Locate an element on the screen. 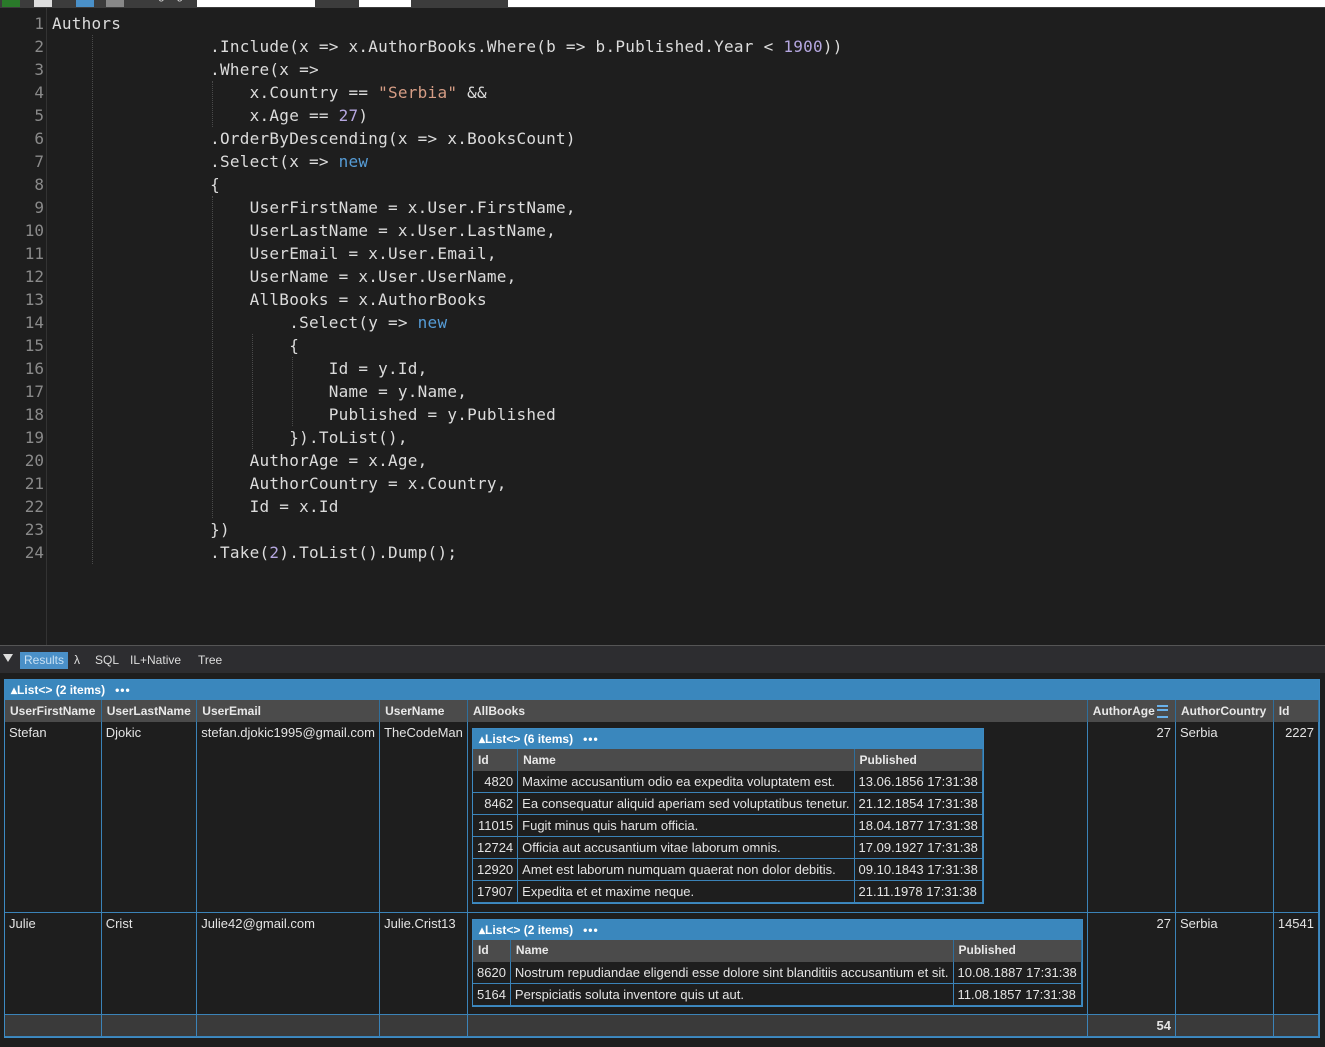  book-id: 11015 is located at coordinates (496, 825).